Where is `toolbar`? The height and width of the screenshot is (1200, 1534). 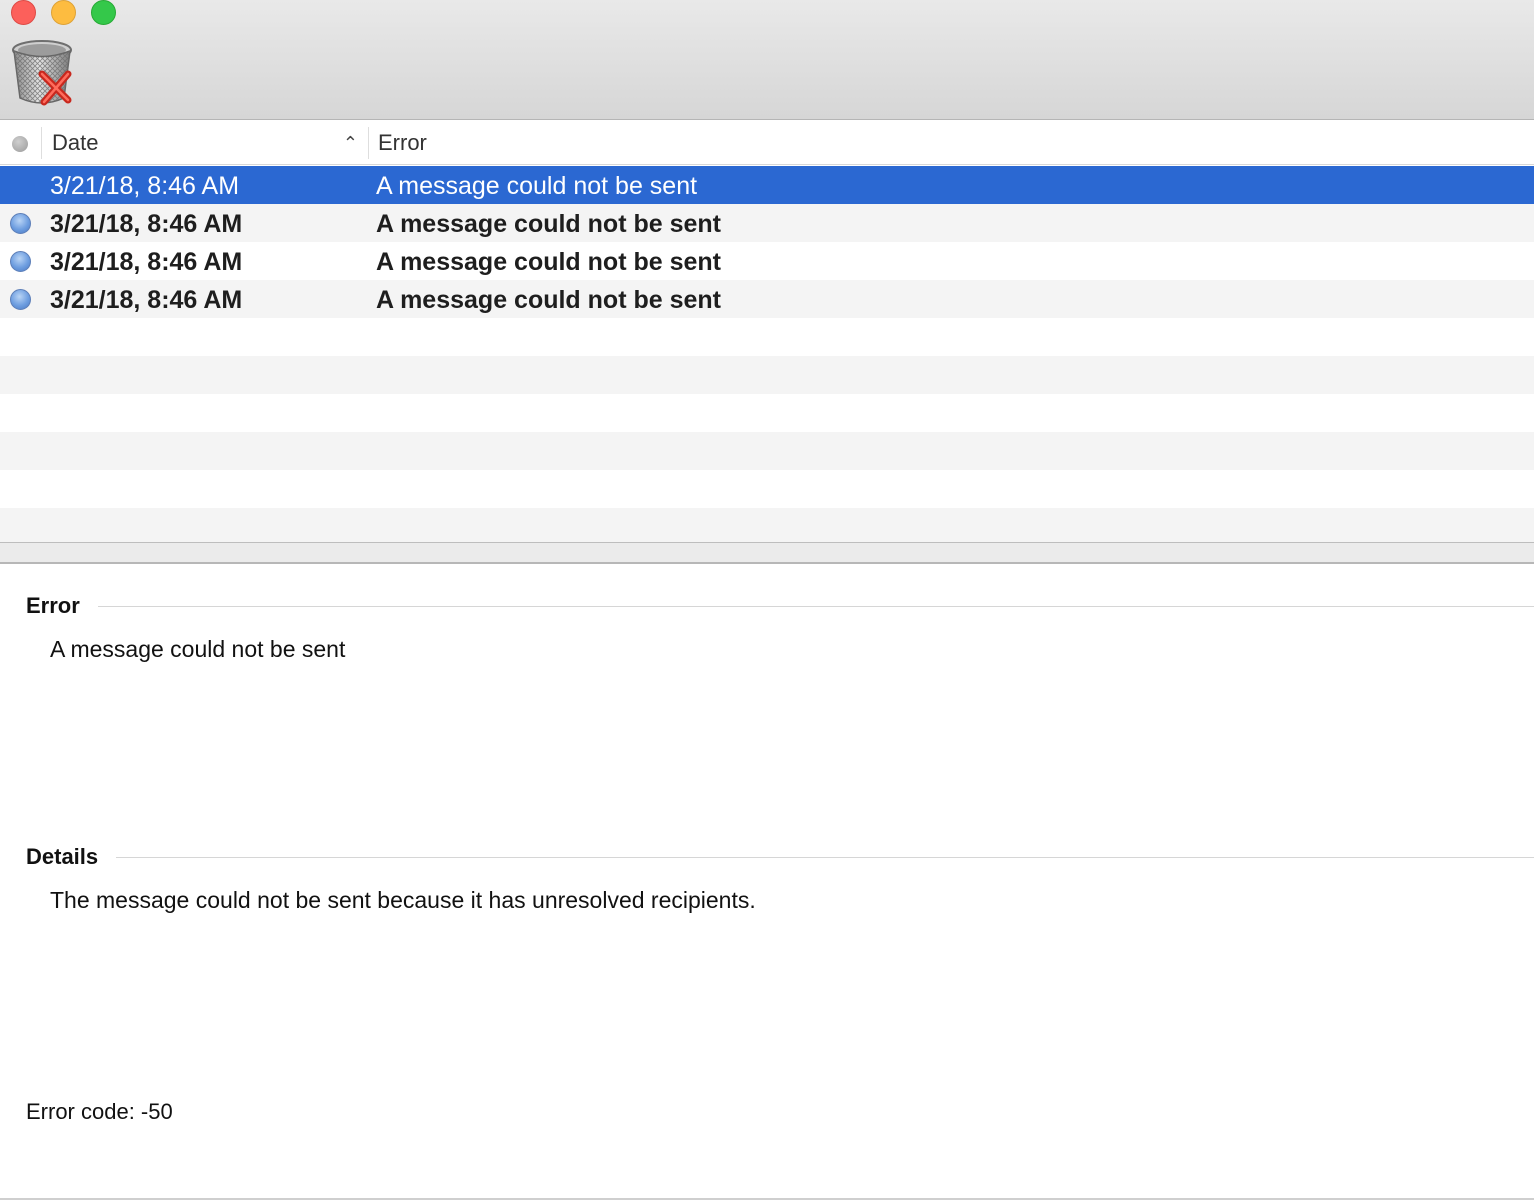 toolbar is located at coordinates (767, 60).